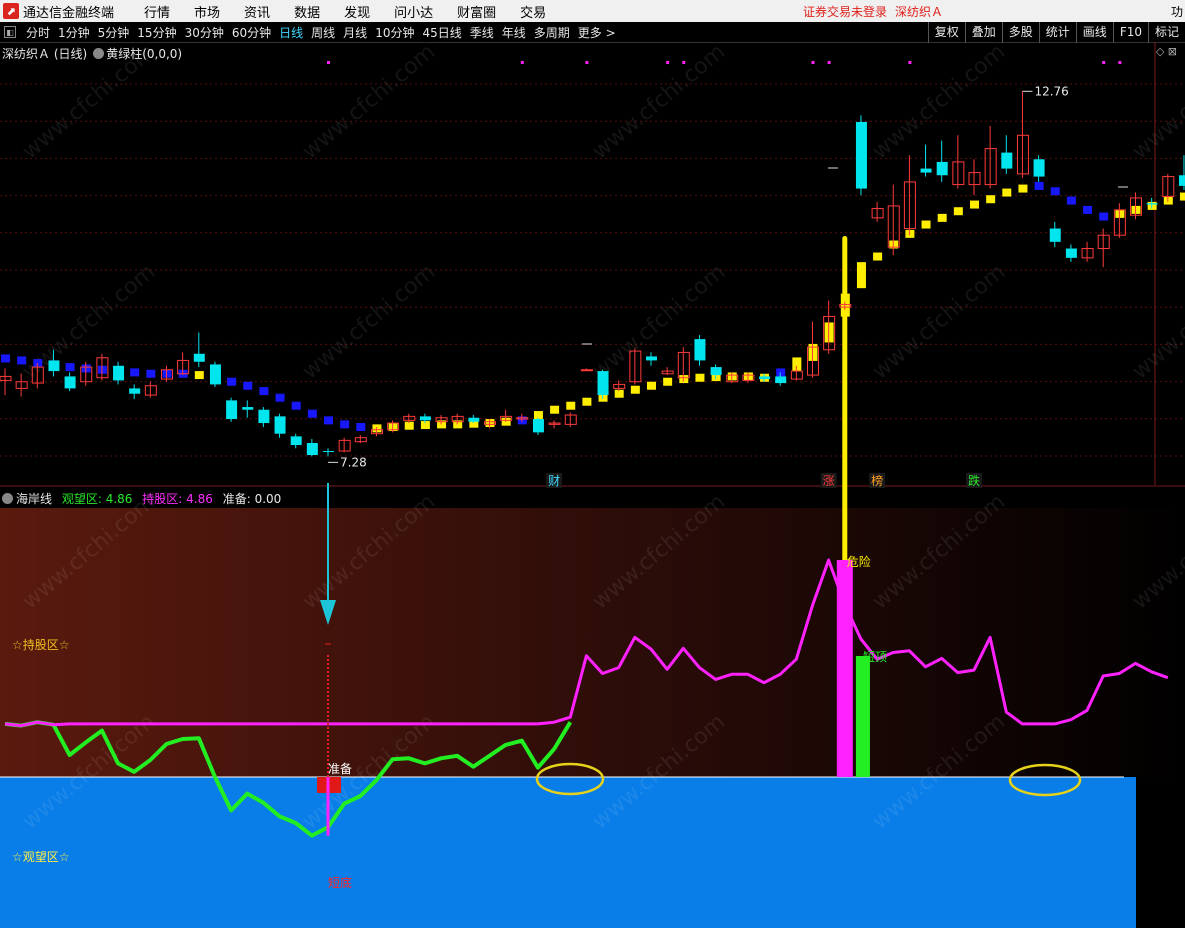 Image resolution: width=1185 pixels, height=928 pixels. I want to click on low-price-label: 7.28, so click(353, 462).